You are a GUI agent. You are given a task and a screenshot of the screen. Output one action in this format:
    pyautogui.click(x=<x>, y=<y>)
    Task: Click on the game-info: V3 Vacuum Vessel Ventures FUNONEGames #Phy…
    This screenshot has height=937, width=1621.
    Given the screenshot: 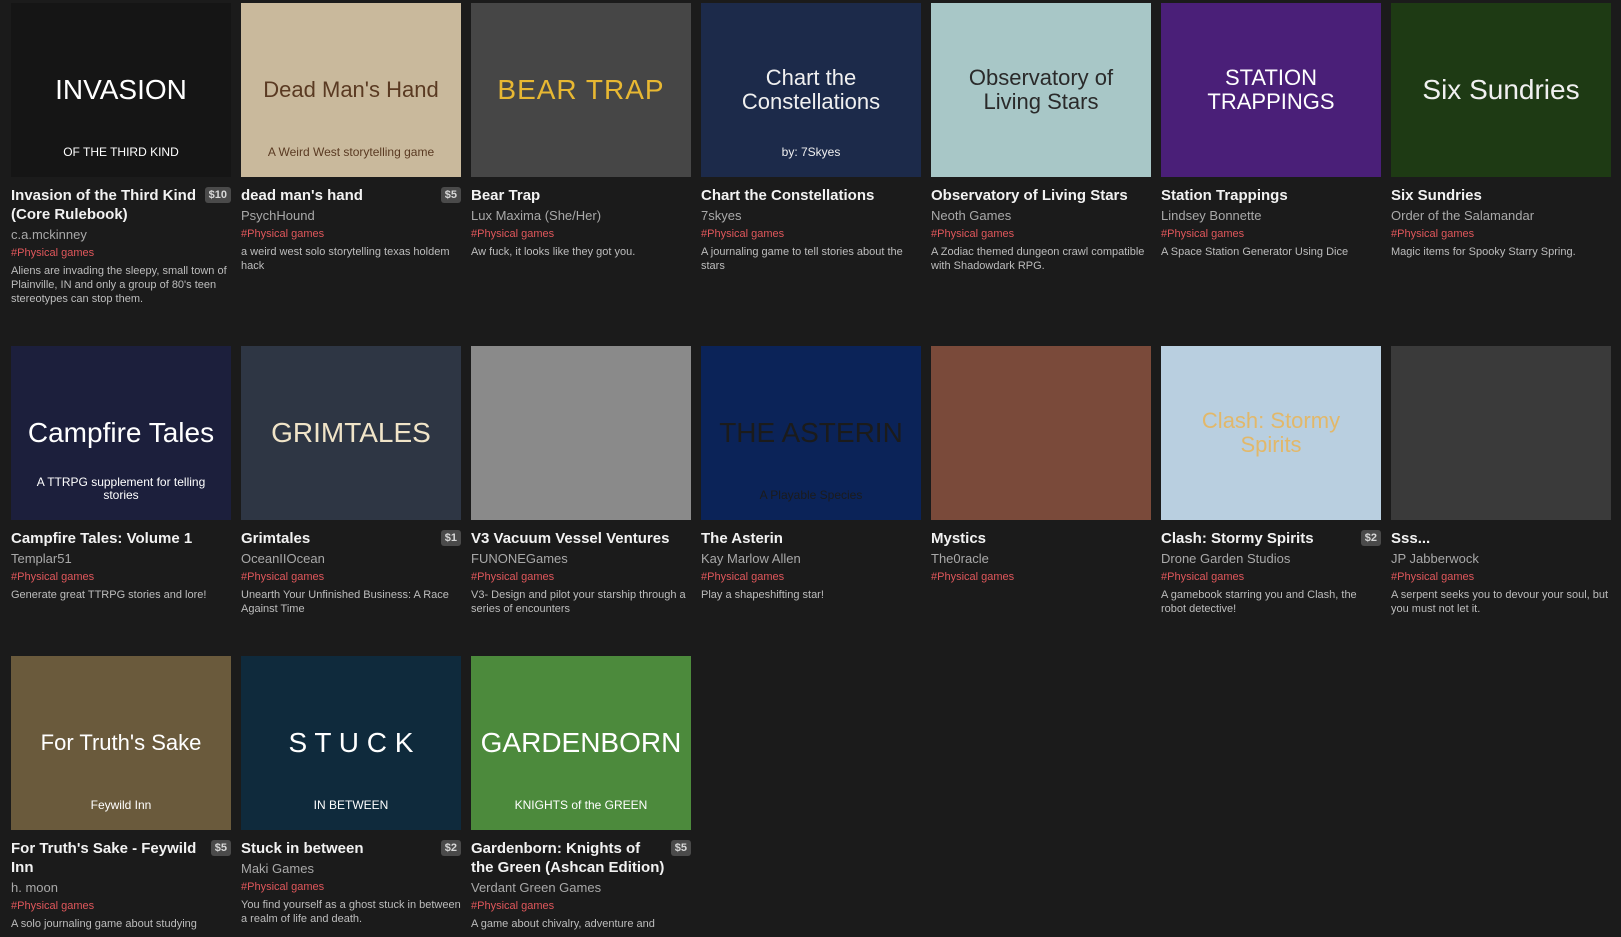 What is the action you would take?
    pyautogui.click(x=581, y=568)
    